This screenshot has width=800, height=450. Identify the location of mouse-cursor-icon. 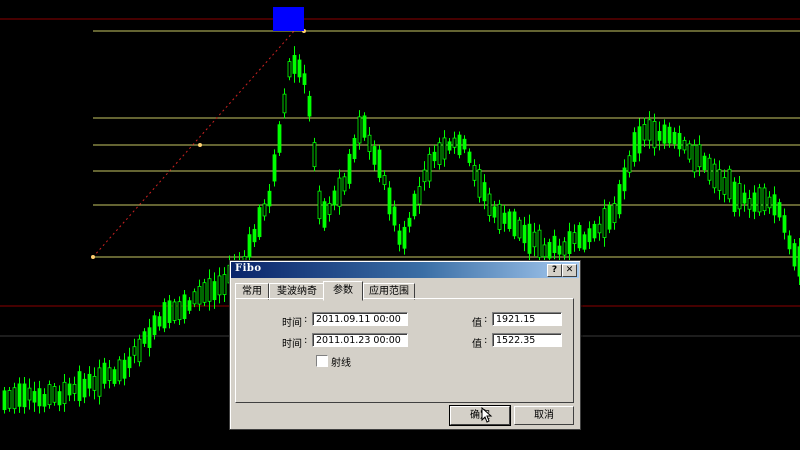
(487, 415).